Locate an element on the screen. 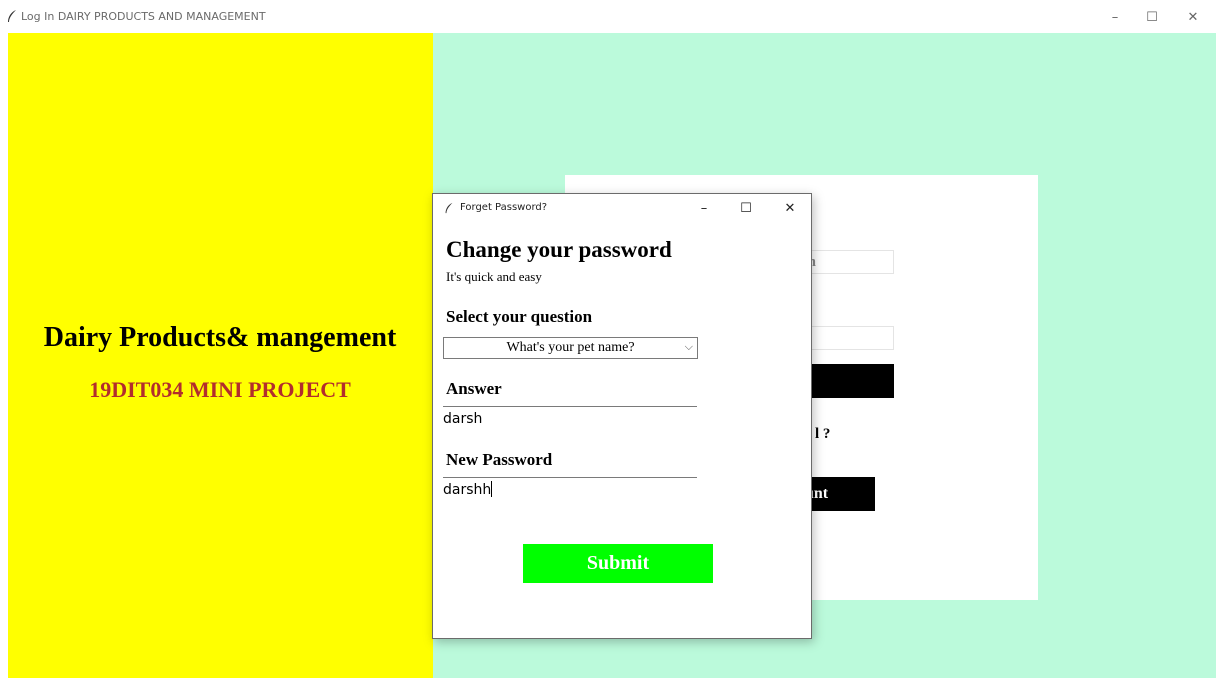 The height and width of the screenshot is (678, 1216). new-password-value: darshh is located at coordinates (467, 490).